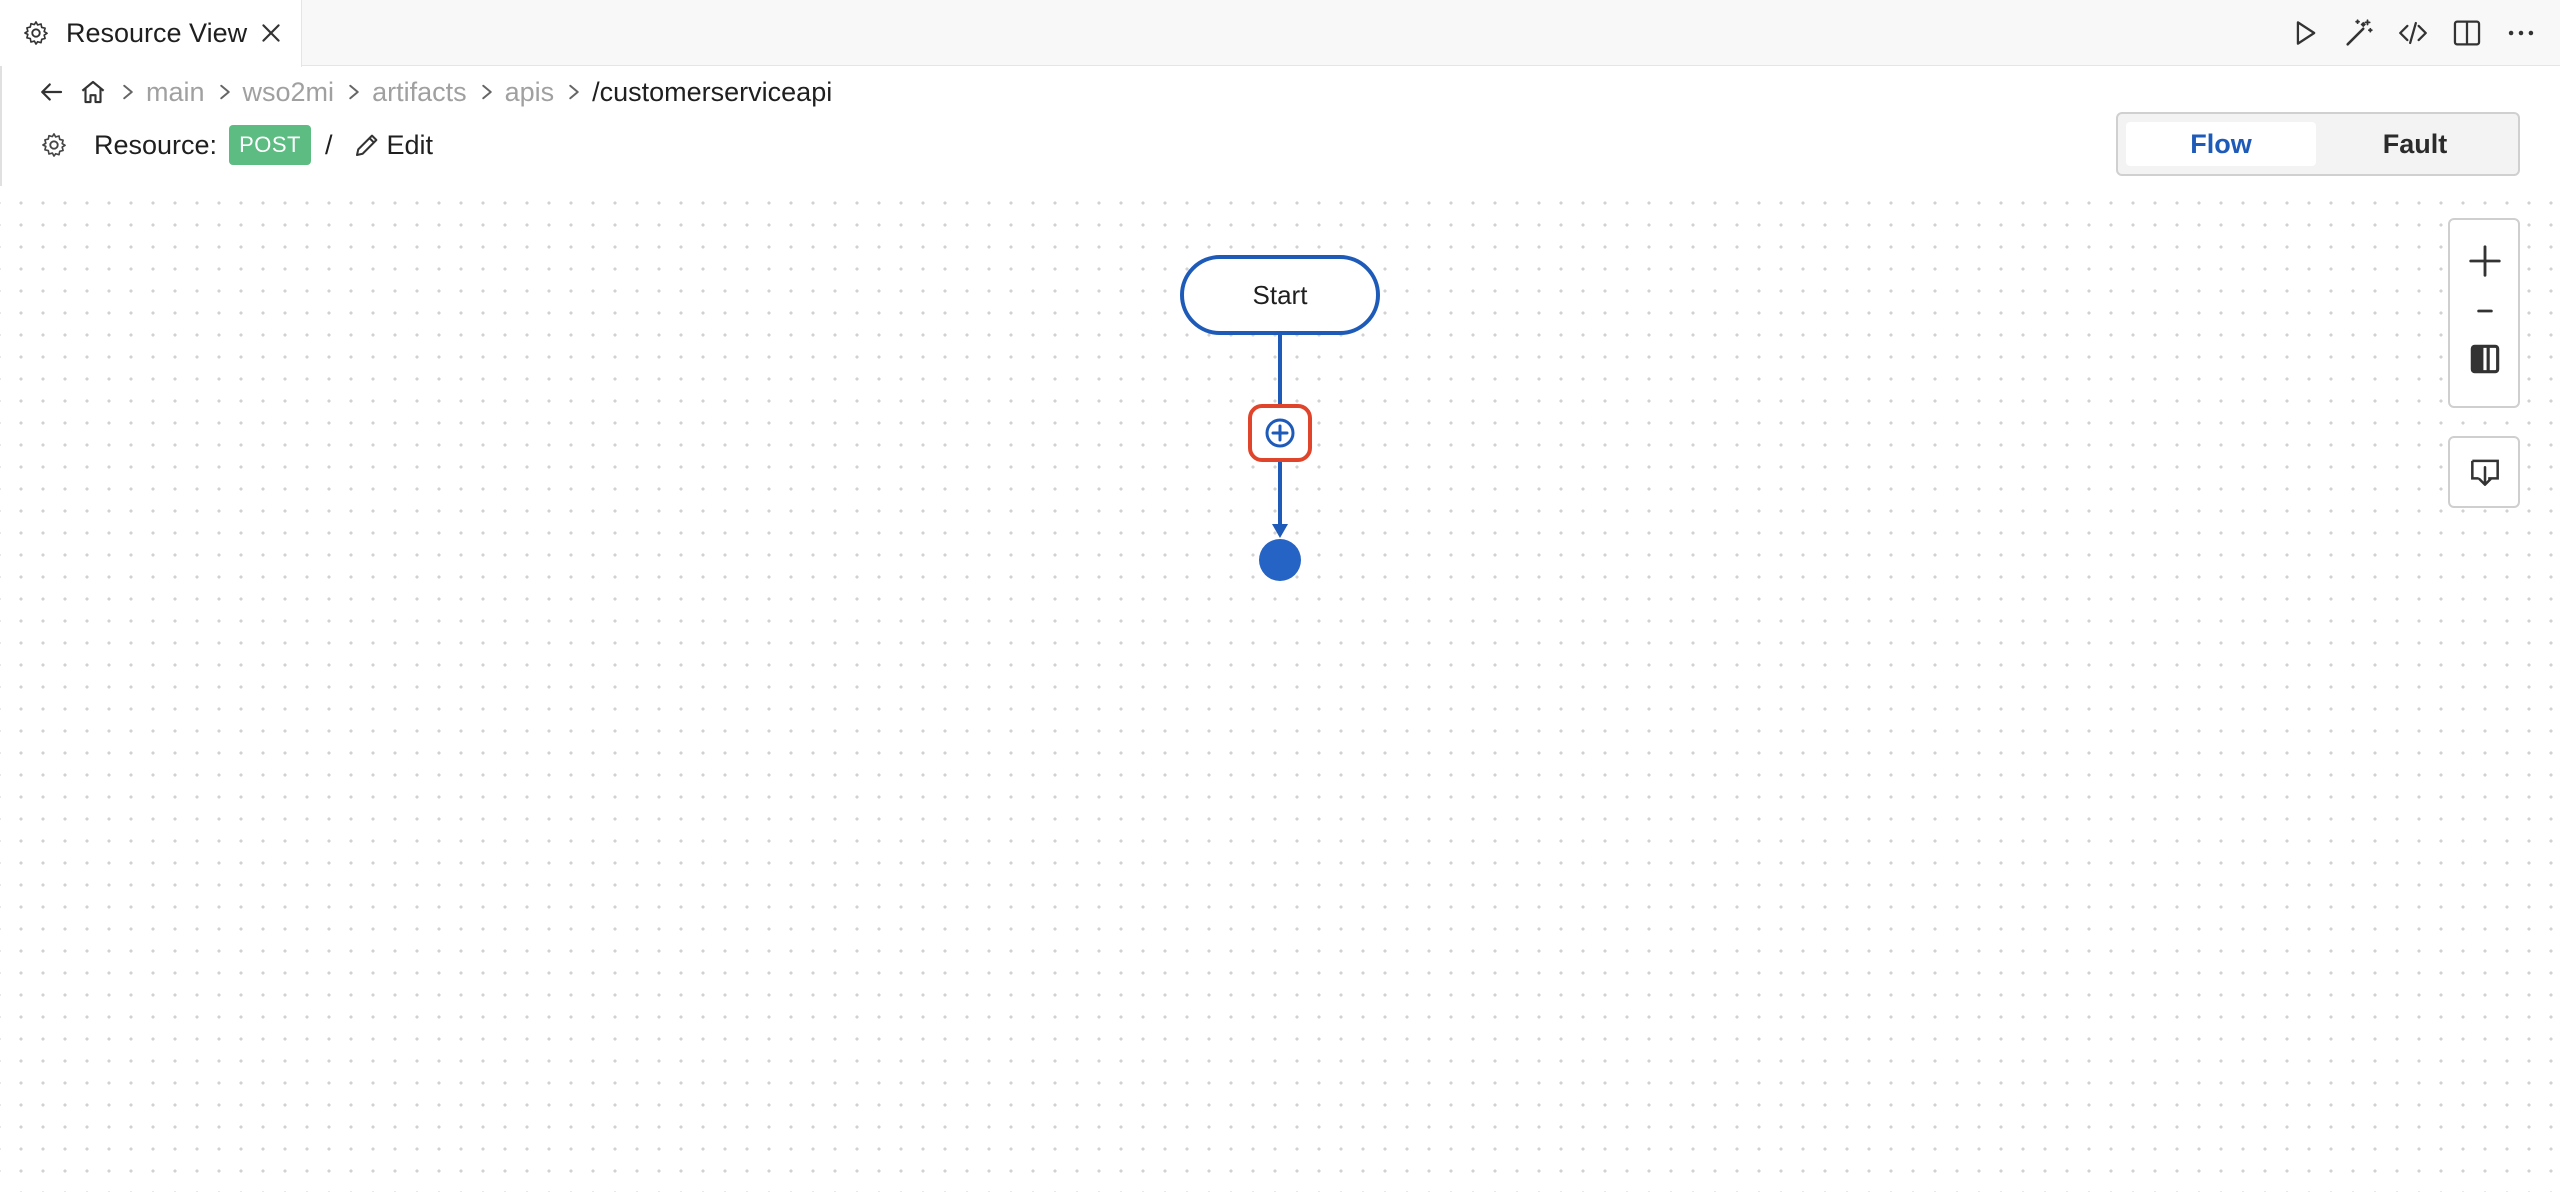  I want to click on flow-diagram: Start, so click(1280, 418).